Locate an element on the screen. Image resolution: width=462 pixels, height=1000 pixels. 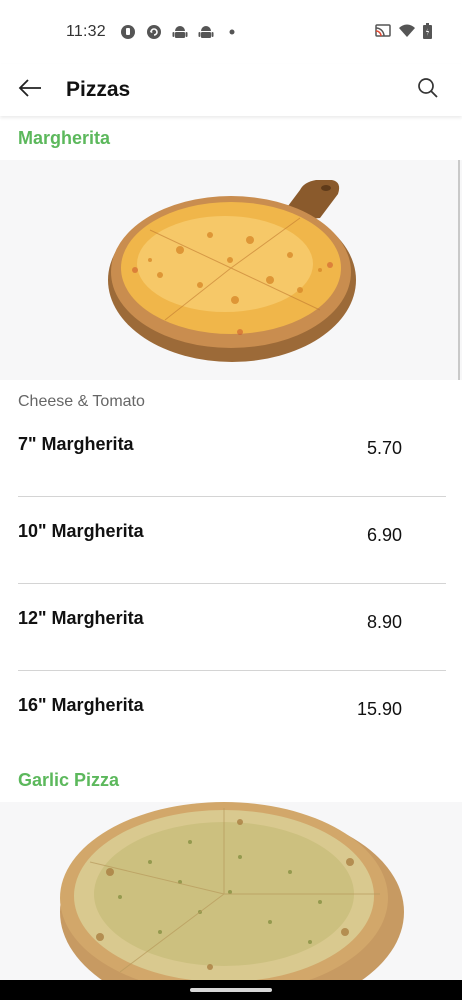
menu-item-price: 8.90 is located at coordinates (384, 622).